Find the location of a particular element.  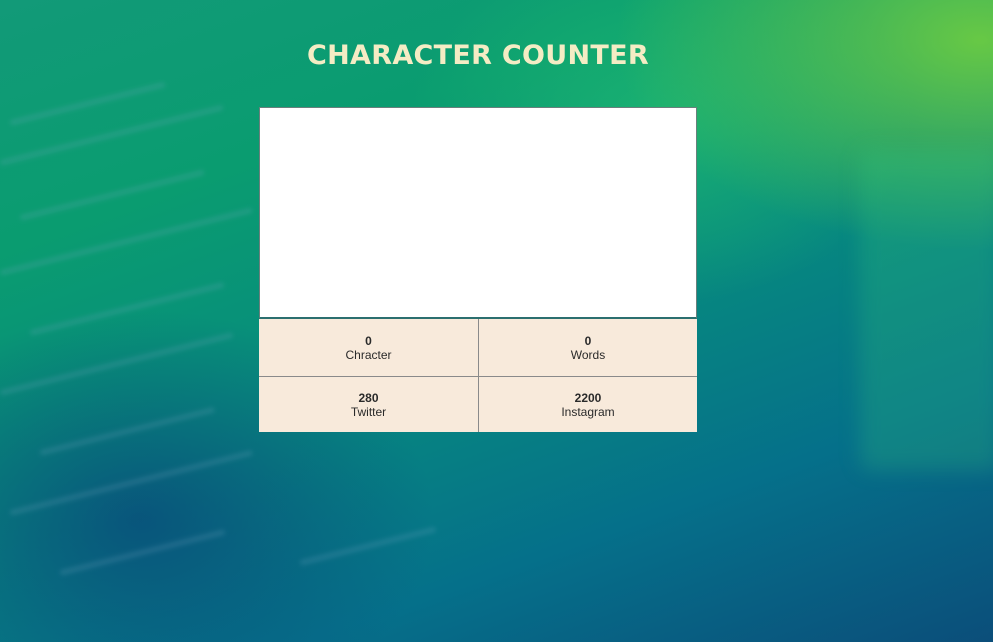

twitter-limit-value: 280 is located at coordinates (368, 397).